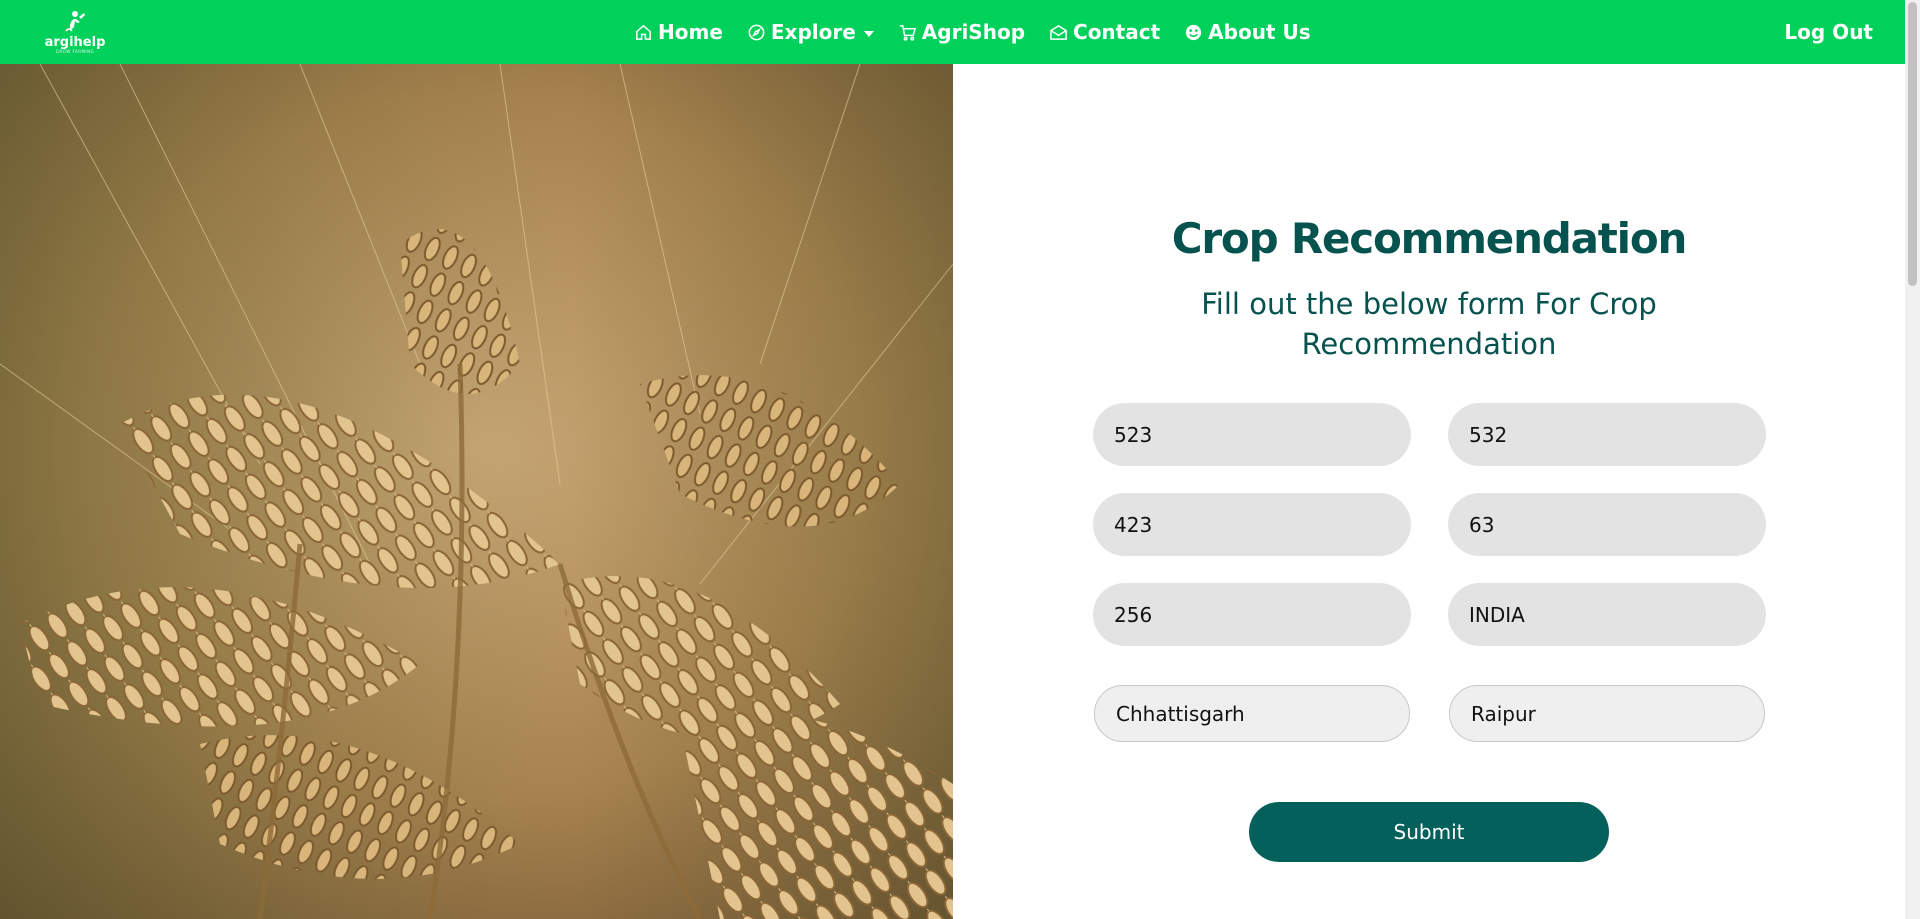 This screenshot has width=1920, height=919. I want to click on city-input, so click(1607, 713).